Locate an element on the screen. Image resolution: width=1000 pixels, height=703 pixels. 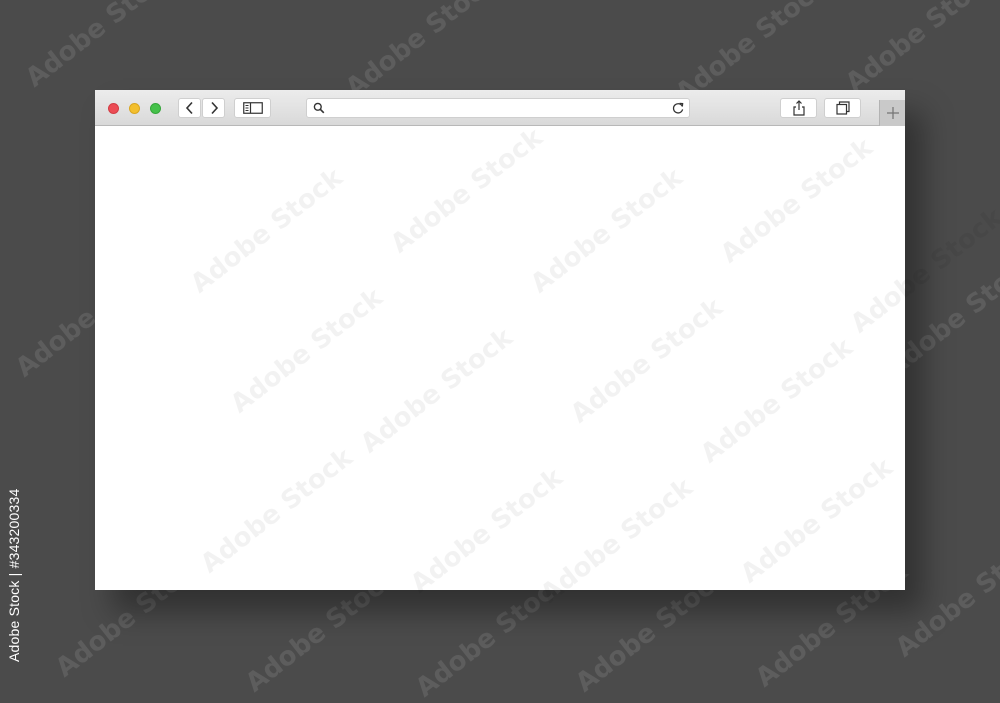
sidebar-icon is located at coordinates (252, 108).